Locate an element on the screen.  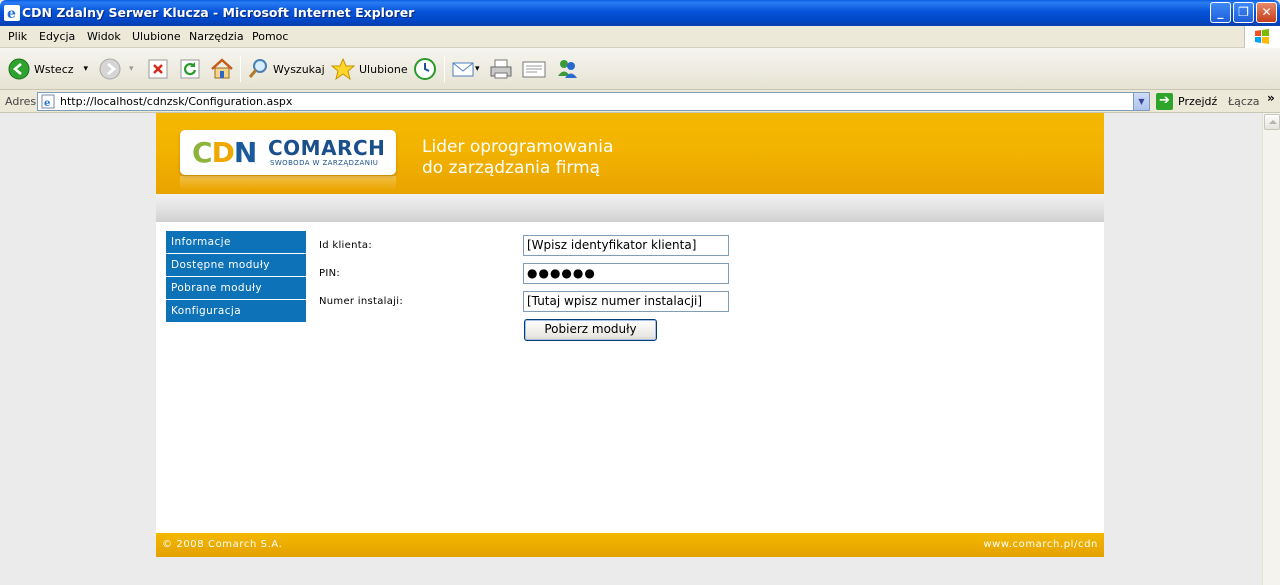
history-button is located at coordinates (425, 69).